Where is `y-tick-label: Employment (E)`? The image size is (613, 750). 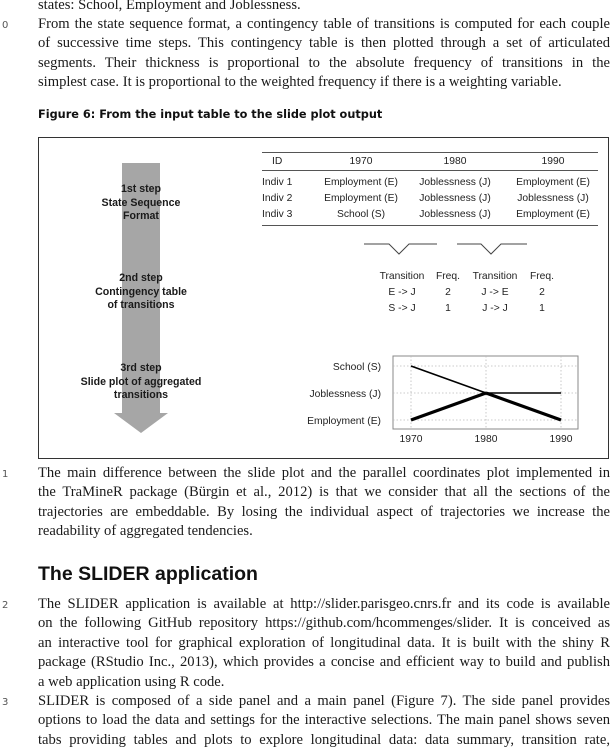
y-tick-label: Employment (E) is located at coordinates (344, 421).